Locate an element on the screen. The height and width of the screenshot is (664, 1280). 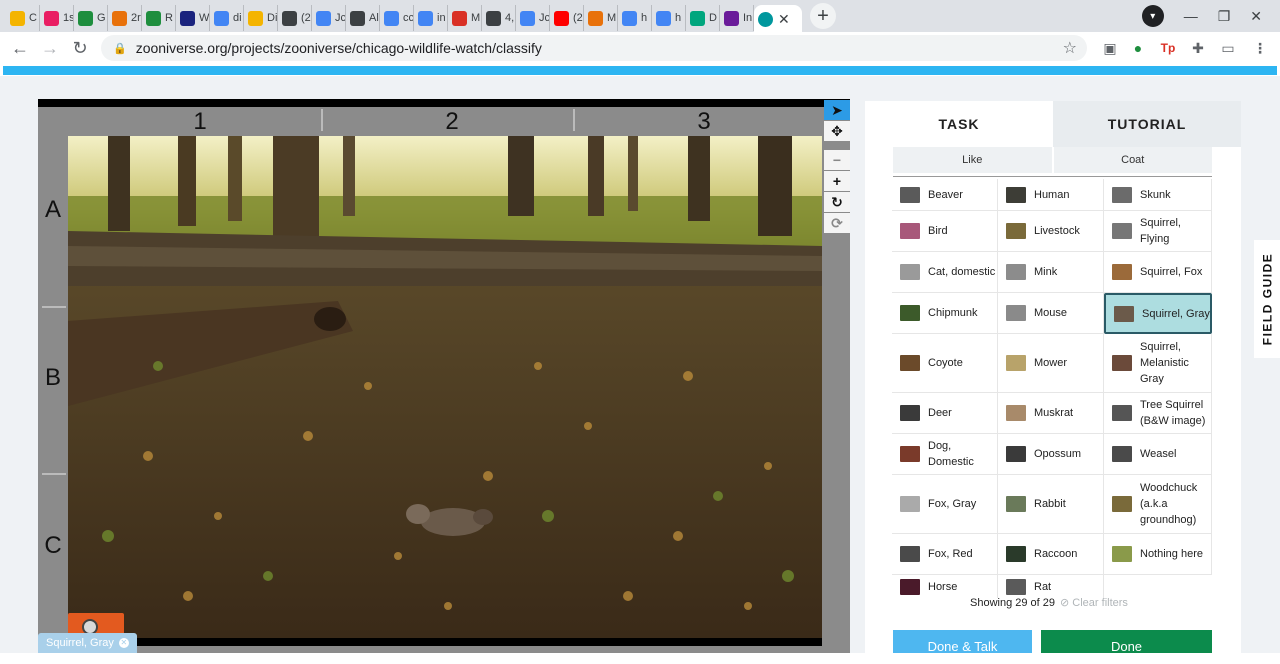
browser-tab: G is located at coordinates (91, 18).